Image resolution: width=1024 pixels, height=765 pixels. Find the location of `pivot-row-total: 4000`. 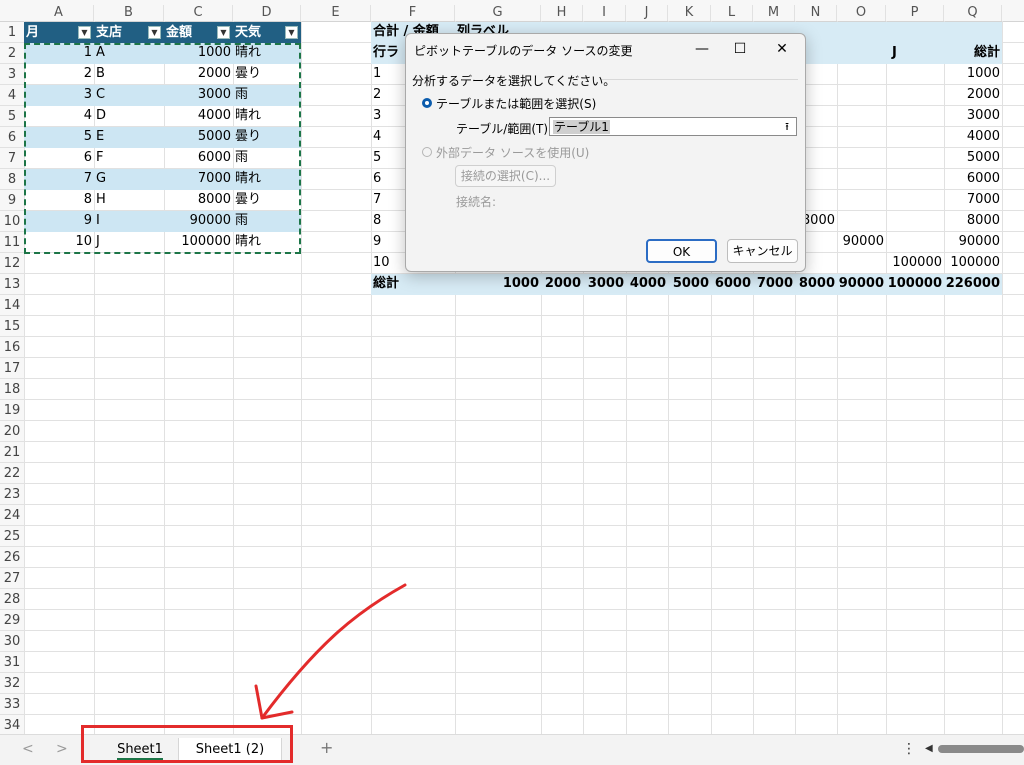

pivot-row-total: 4000 is located at coordinates (973, 137).